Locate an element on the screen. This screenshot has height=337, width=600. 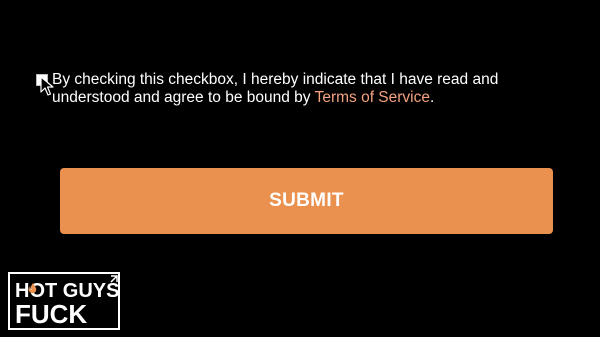
terms-of-service-link: Terms of Service is located at coordinates (372, 97).